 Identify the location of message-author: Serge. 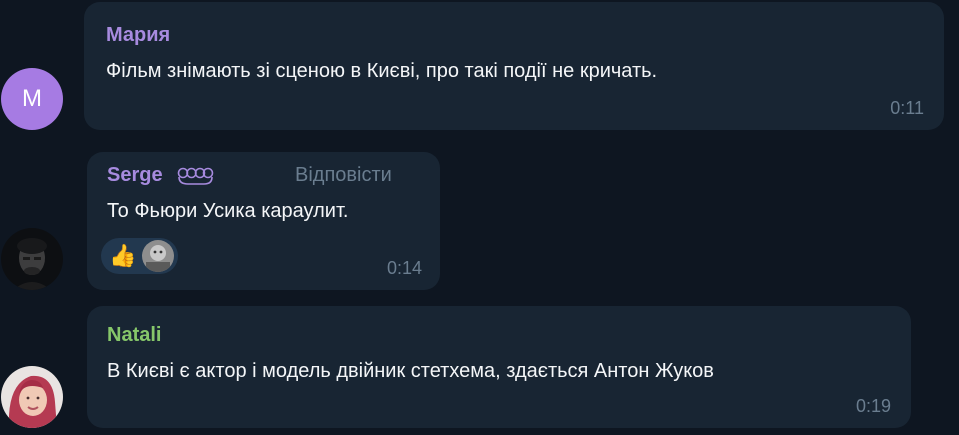
(135, 175).